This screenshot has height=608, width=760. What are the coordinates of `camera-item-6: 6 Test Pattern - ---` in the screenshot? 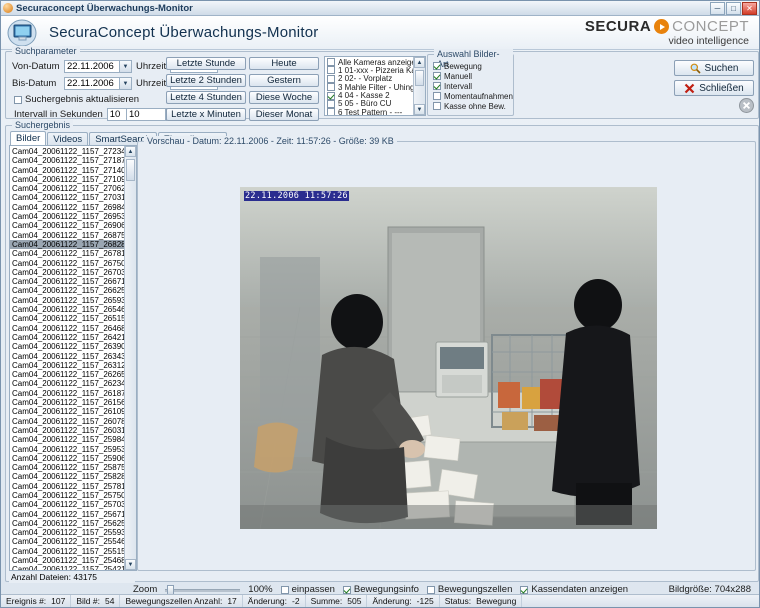 It's located at (369, 111).